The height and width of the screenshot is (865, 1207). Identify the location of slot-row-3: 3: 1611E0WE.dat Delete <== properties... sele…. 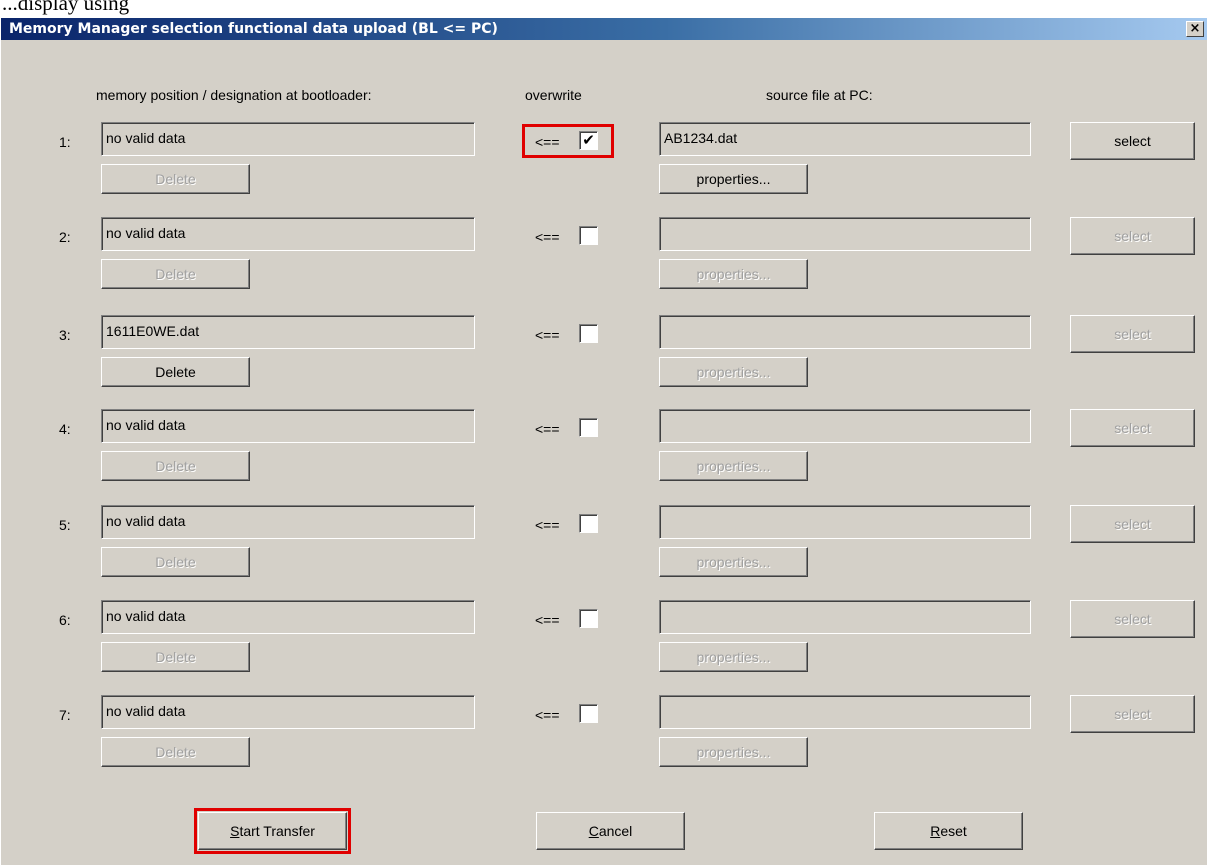
(604, 351).